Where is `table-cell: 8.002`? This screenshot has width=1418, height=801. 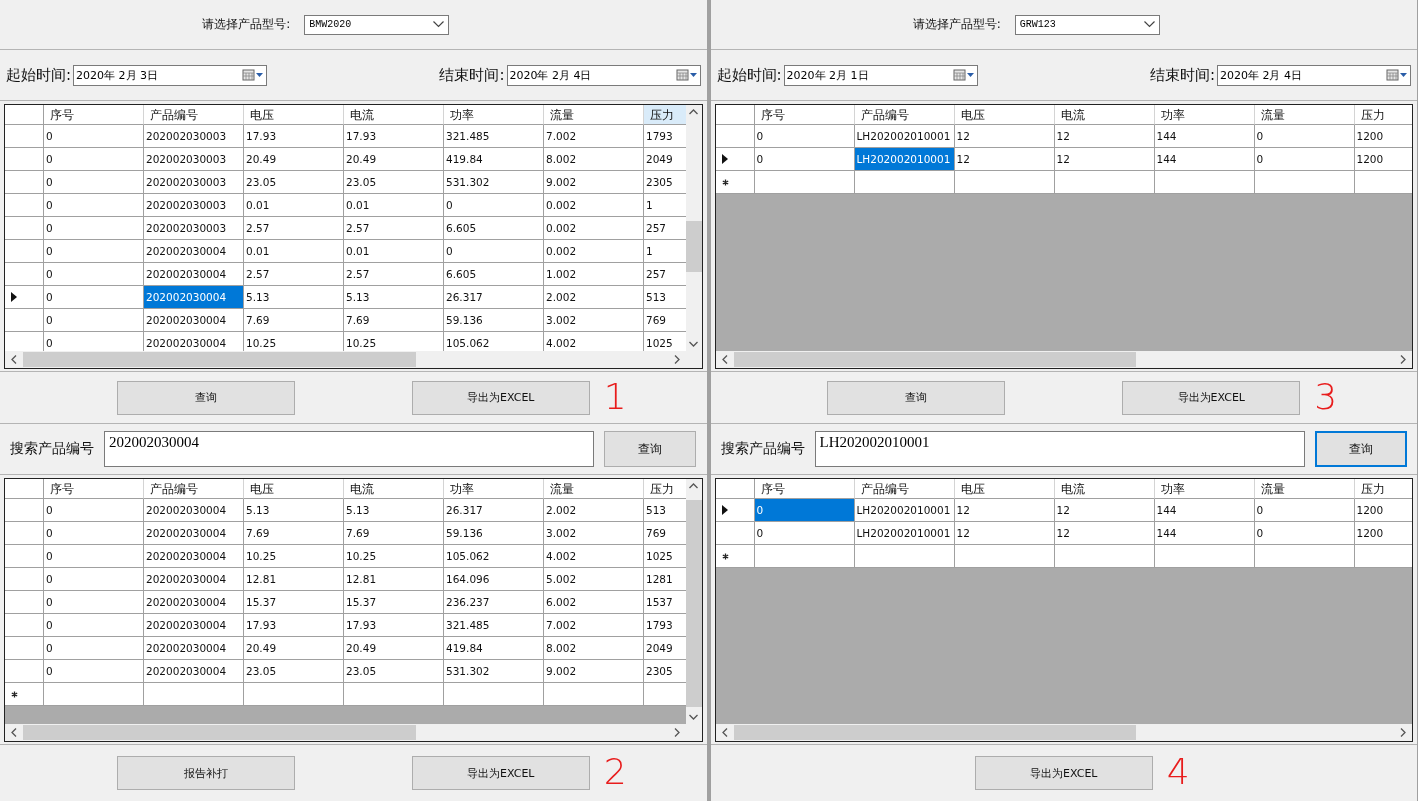
table-cell: 8.002 is located at coordinates (594, 648).